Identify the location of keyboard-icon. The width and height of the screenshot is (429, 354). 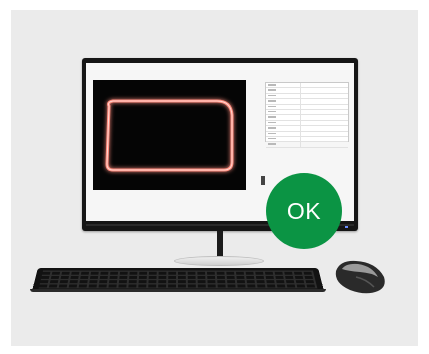
(178, 279).